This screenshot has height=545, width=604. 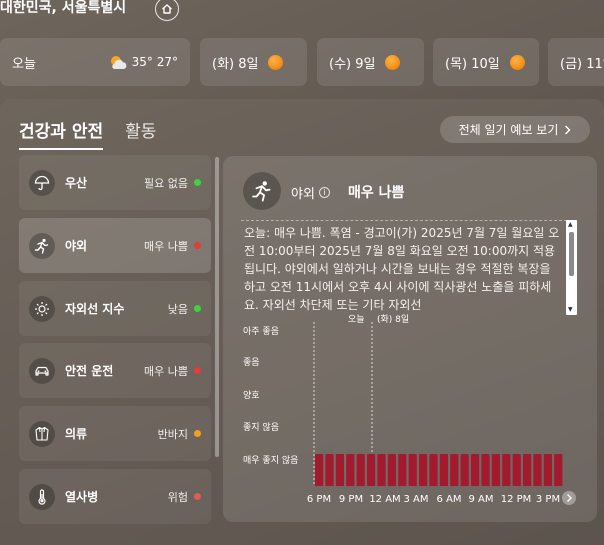 I want to click on day-marker-label: 오늘, so click(x=356, y=319).